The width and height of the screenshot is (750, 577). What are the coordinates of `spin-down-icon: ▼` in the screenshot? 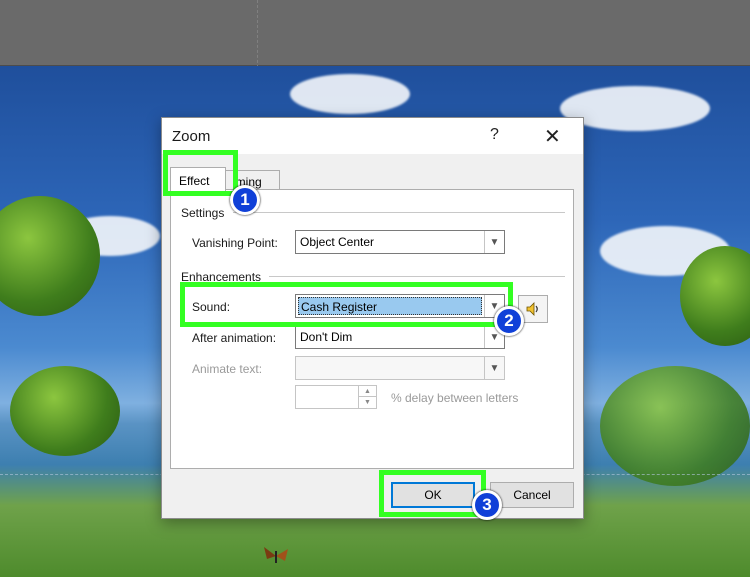 It's located at (367, 402).